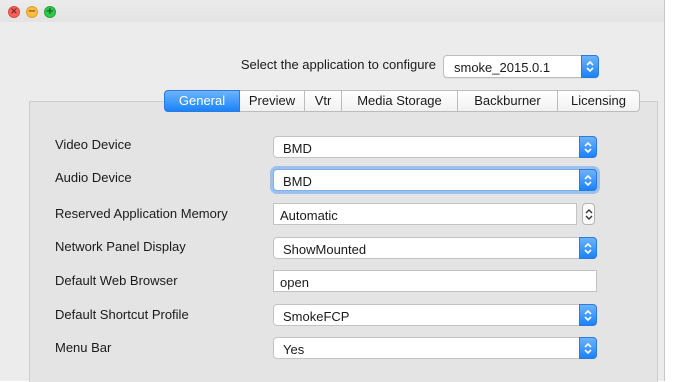 The width and height of the screenshot is (680, 382). Describe the element at coordinates (435, 180) in the screenshot. I see `audio-device-popup: BMD` at that location.